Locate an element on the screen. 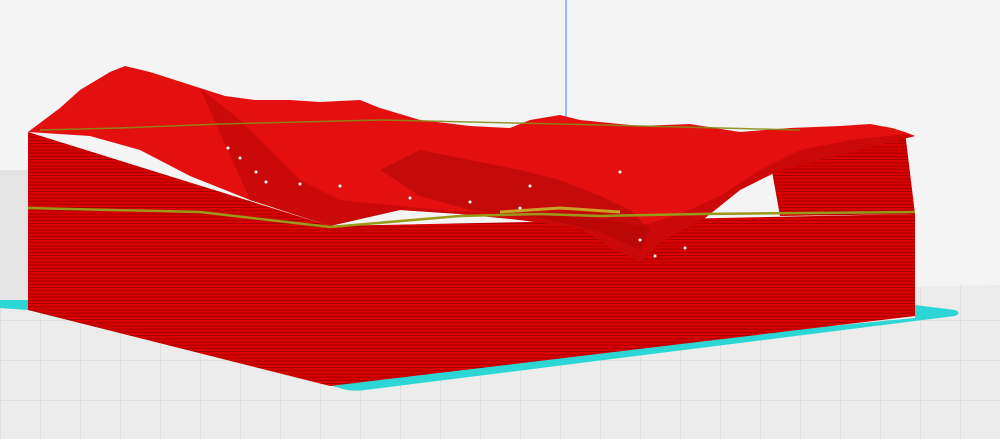  build-volume-wall is located at coordinates (15, 240).